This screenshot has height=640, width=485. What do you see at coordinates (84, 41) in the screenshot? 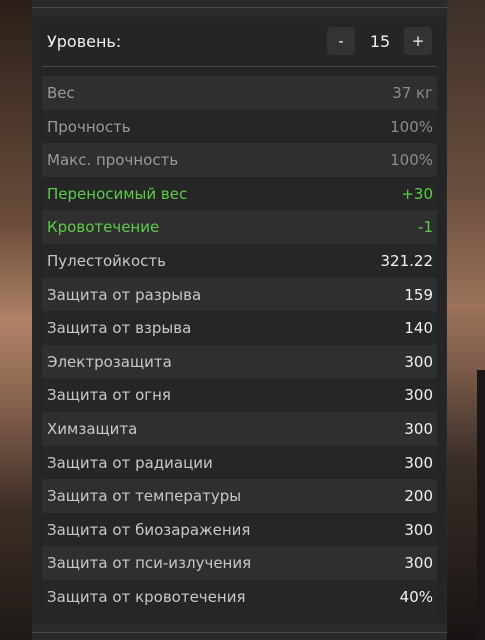
I see `level-label: Уровень:` at bounding box center [84, 41].